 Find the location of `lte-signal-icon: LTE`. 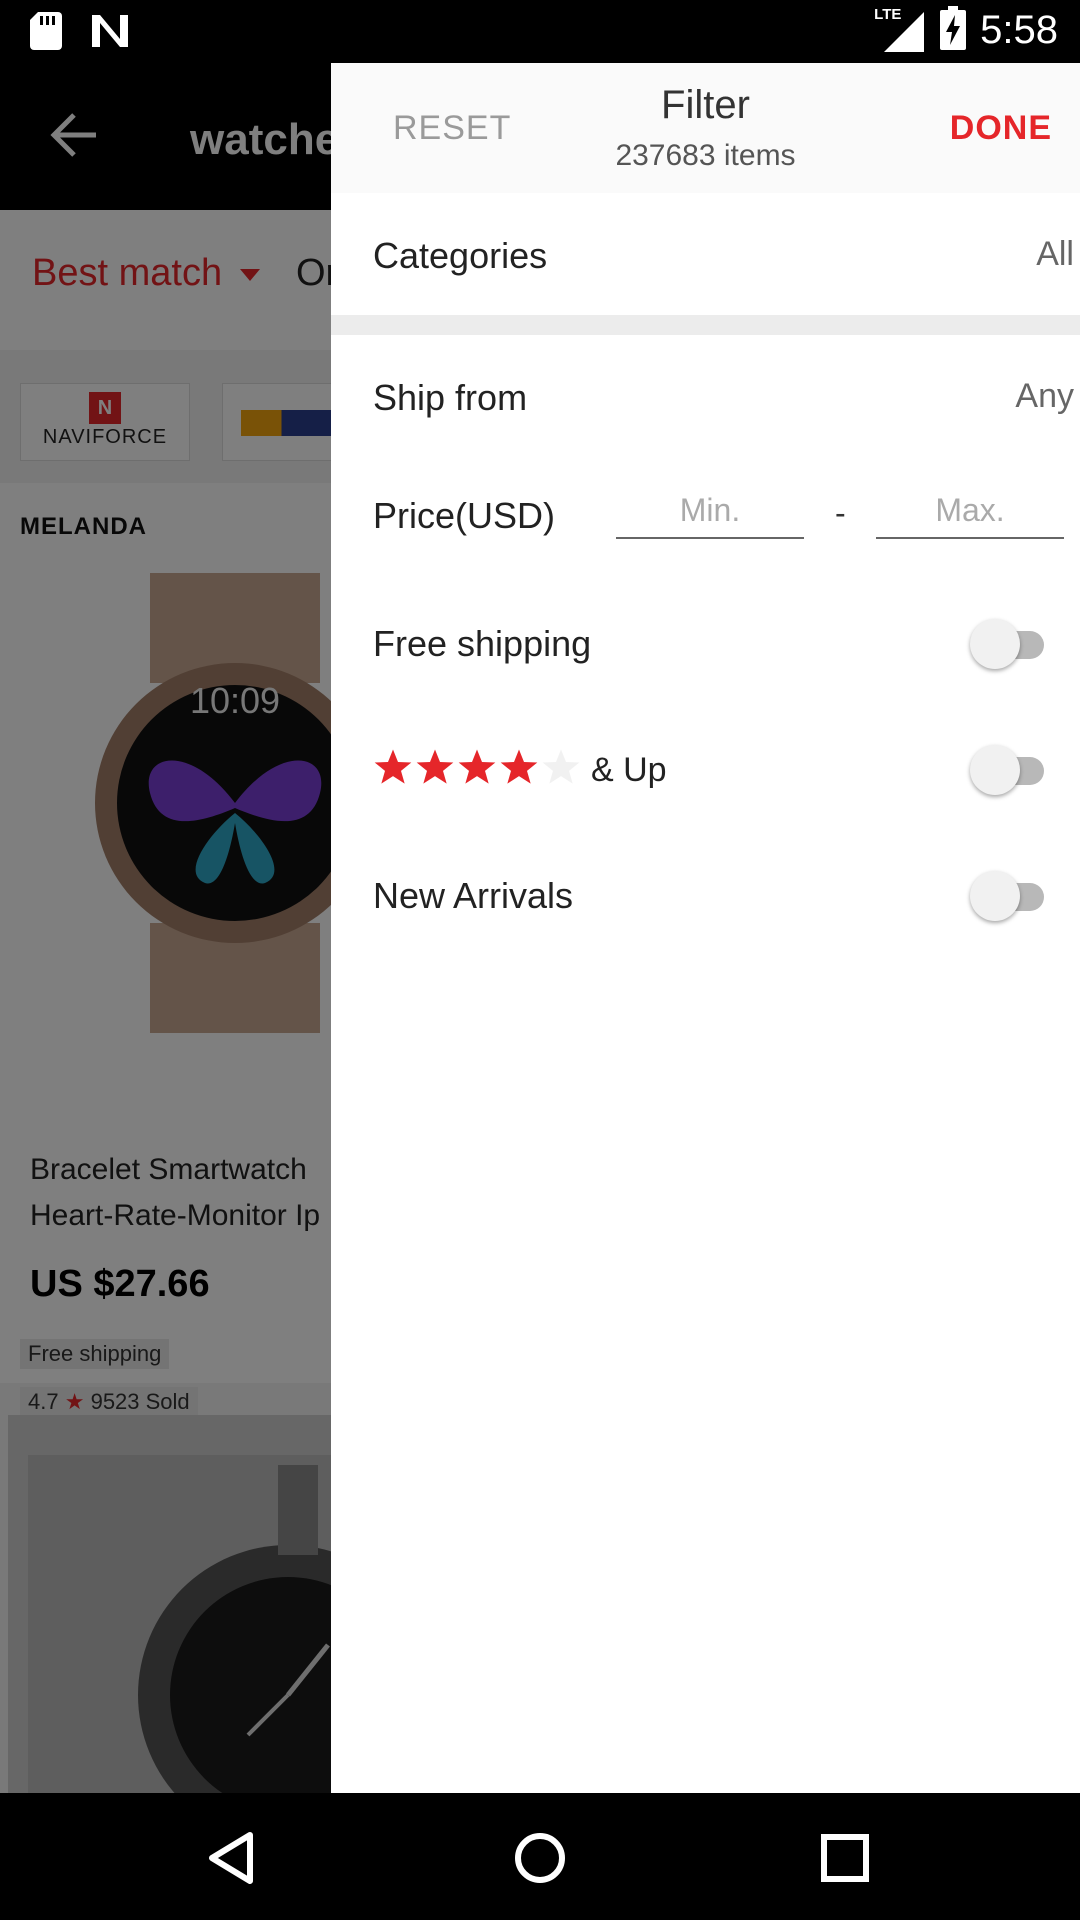

lte-signal-icon: LTE is located at coordinates (900, 30).